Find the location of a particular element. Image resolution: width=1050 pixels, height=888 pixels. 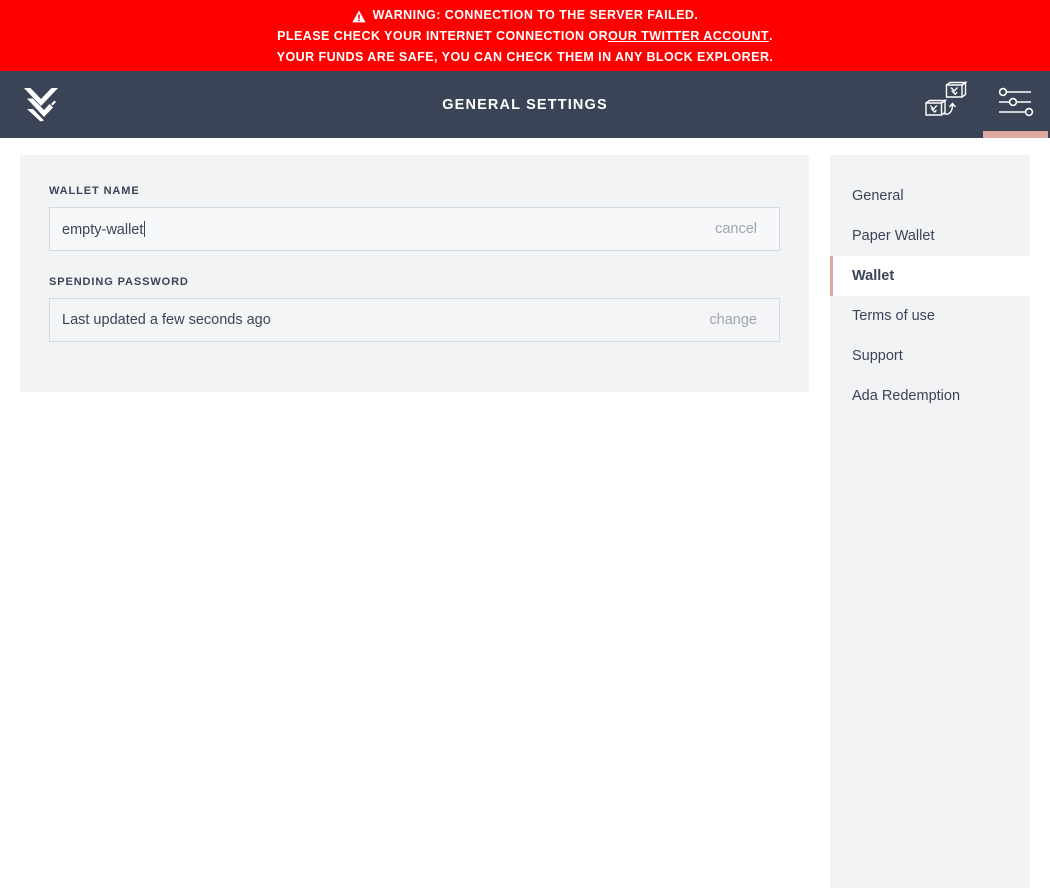

sidebar-item-ada-redemption: Ada Redemption is located at coordinates (930, 396).